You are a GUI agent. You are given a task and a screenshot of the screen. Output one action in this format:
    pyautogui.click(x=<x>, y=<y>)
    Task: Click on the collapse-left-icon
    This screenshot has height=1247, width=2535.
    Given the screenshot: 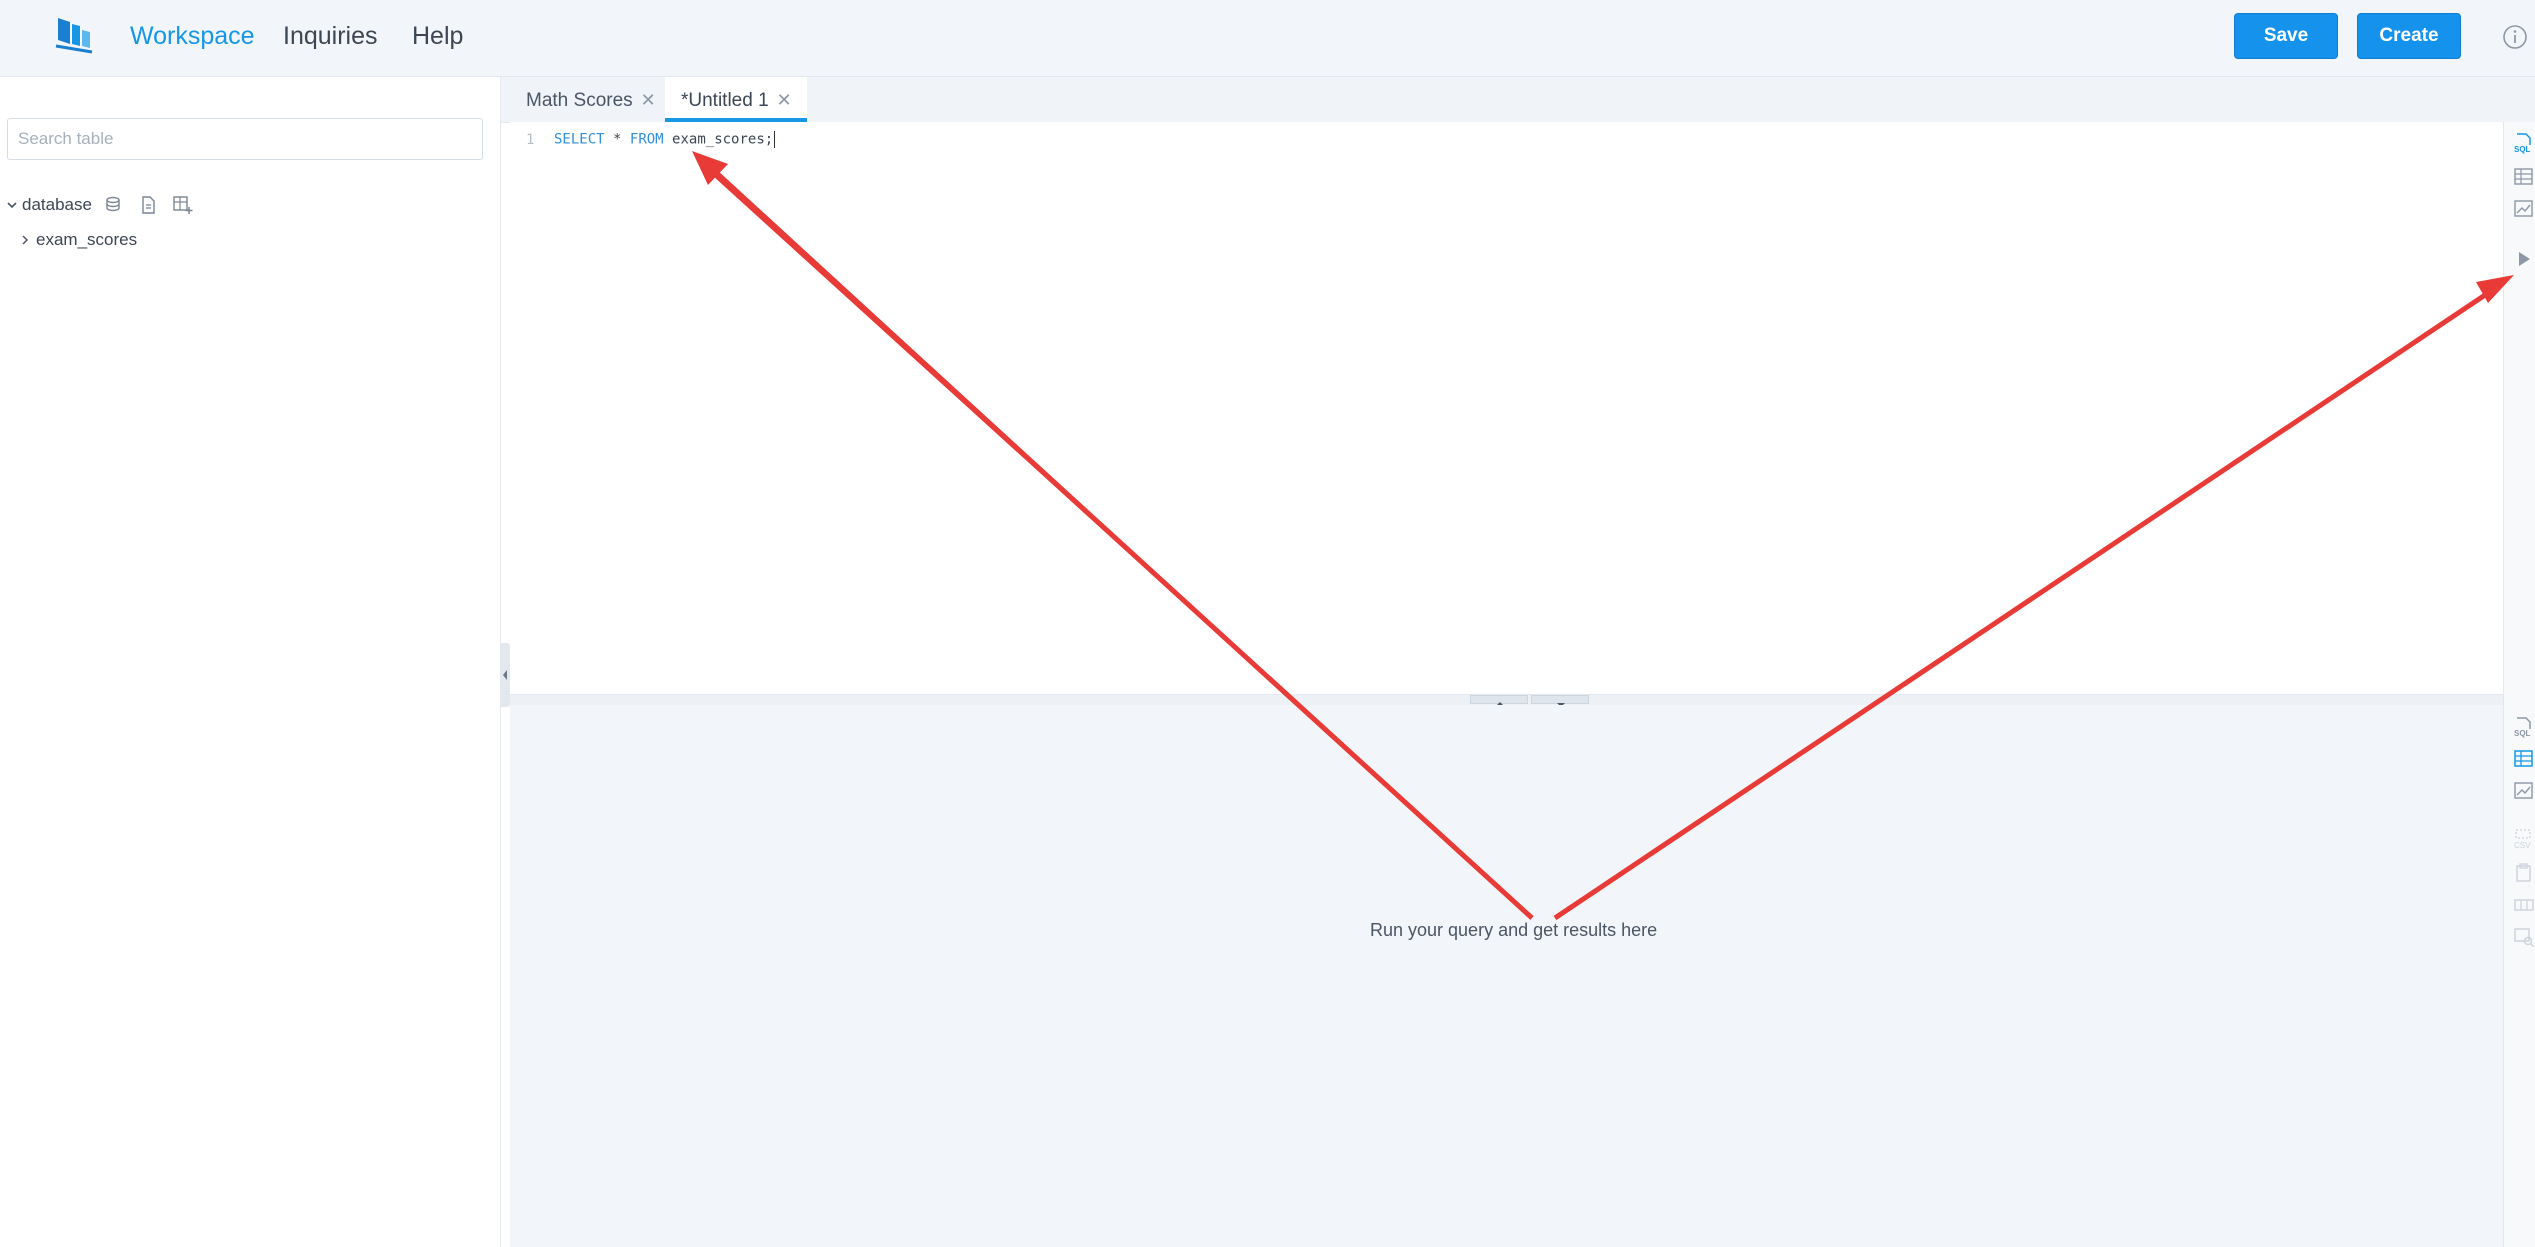 What is the action you would take?
    pyautogui.click(x=505, y=675)
    